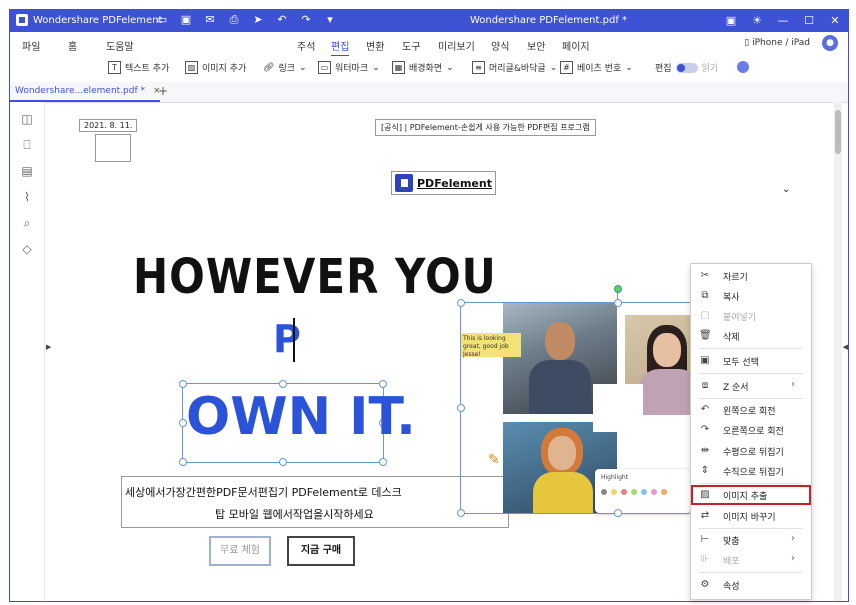  What do you see at coordinates (536, 45) in the screenshot?
I see `menu-protect: 보안` at bounding box center [536, 45].